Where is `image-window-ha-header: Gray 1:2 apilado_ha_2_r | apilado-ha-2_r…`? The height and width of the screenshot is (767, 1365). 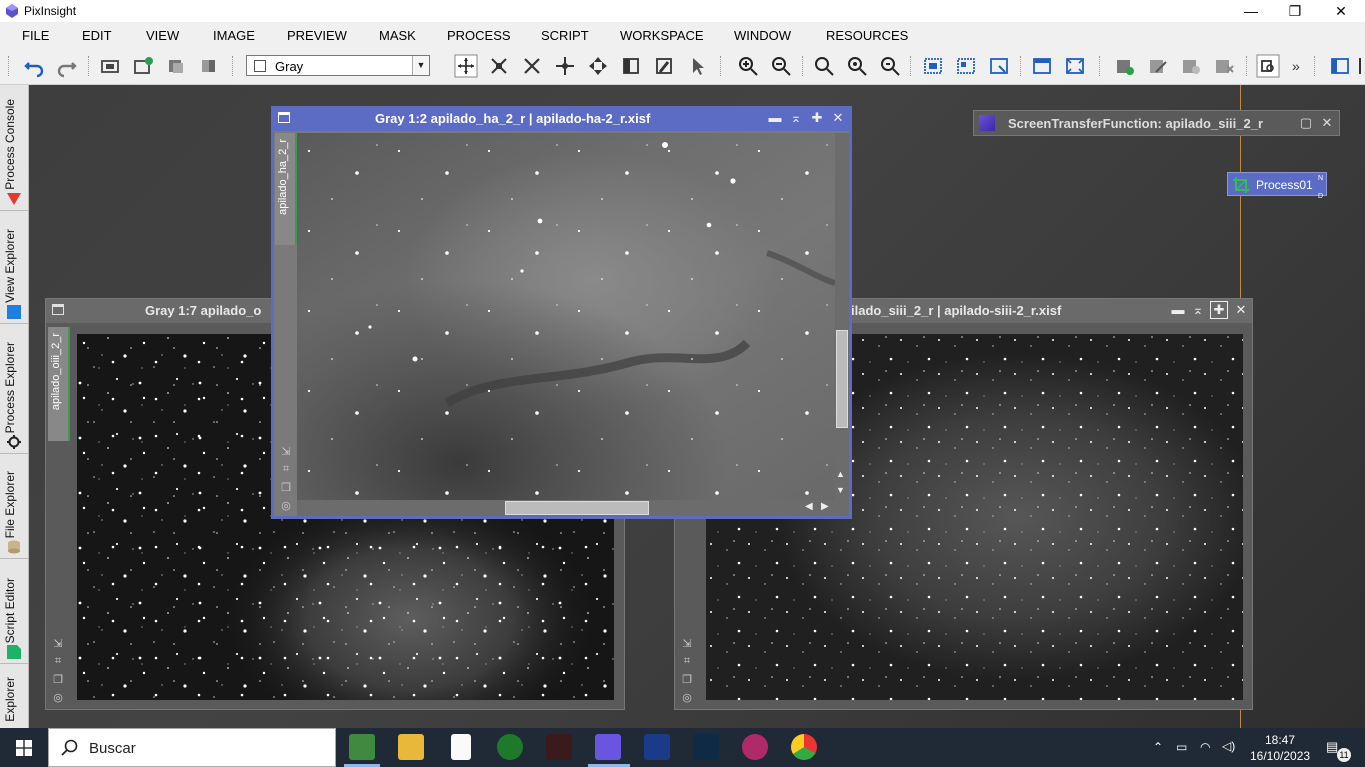 image-window-ha-header: Gray 1:2 apilado_ha_2_r | apilado-ha-2_r… is located at coordinates (561, 119).